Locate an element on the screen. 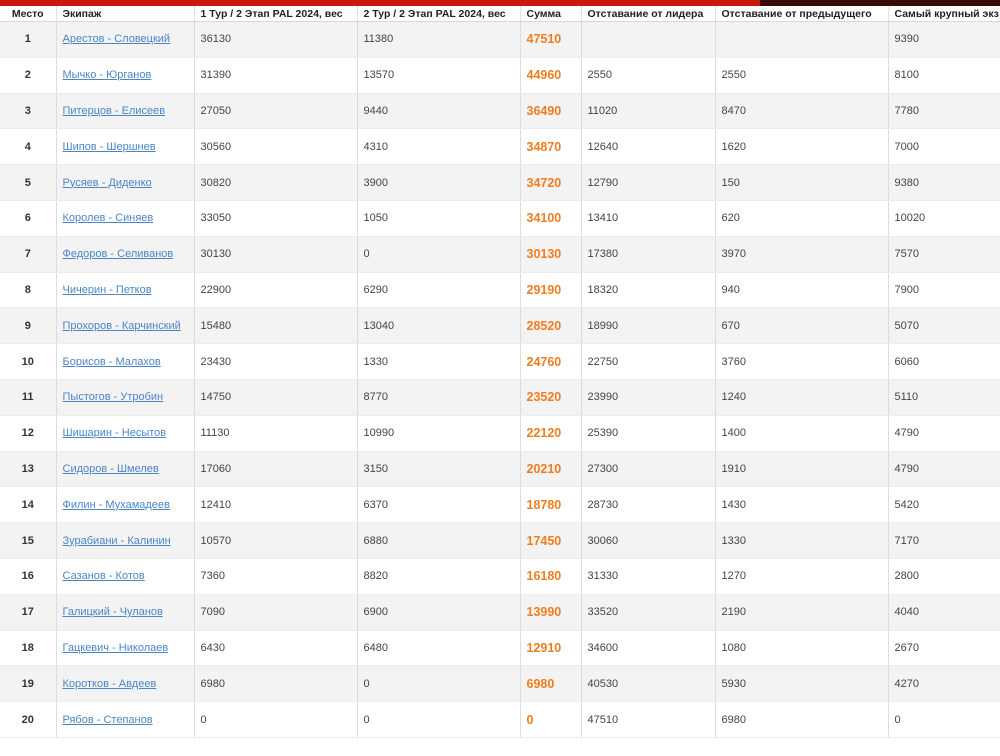  row-tour2-cell: 6370 is located at coordinates (439, 505).